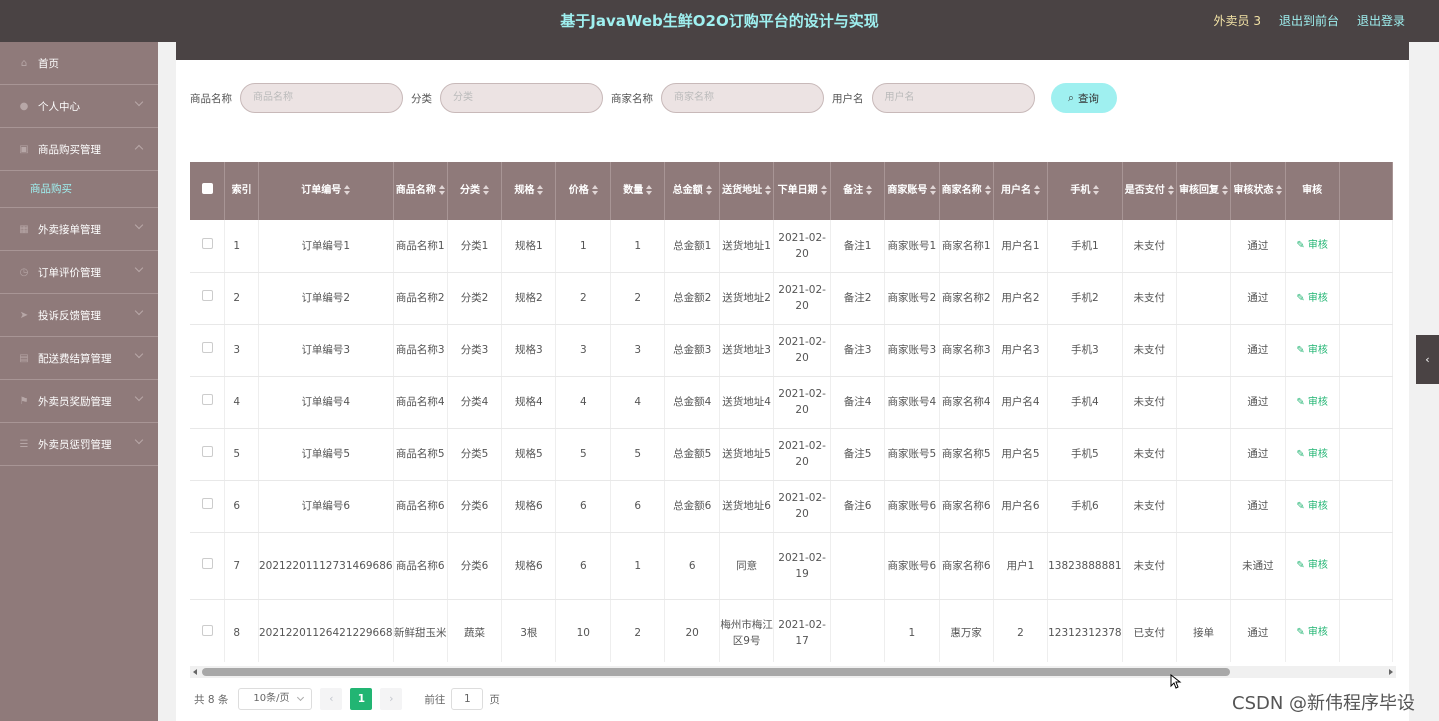  What do you see at coordinates (331, 699) in the screenshot?
I see `prev-page-button: ‹` at bounding box center [331, 699].